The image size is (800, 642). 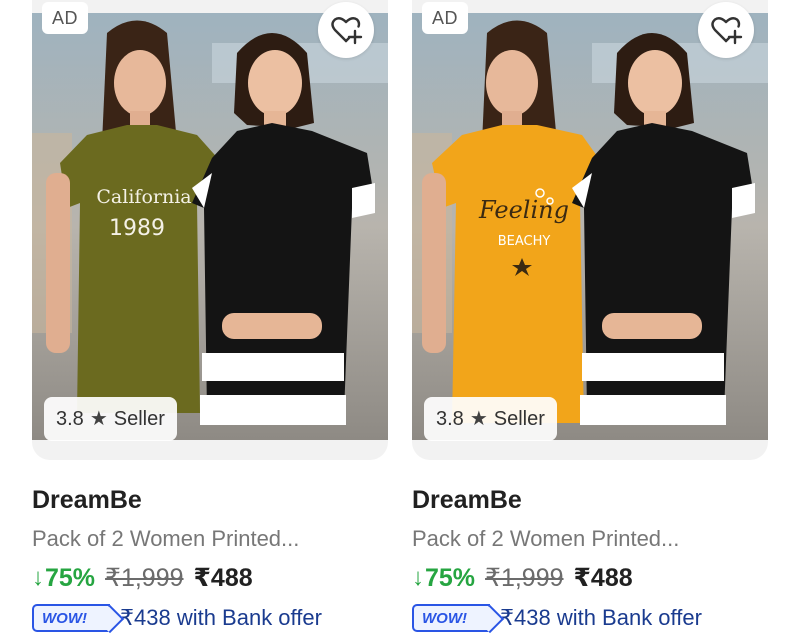 What do you see at coordinates (143, 197) in the screenshot?
I see `shirt-print-line1: California` at bounding box center [143, 197].